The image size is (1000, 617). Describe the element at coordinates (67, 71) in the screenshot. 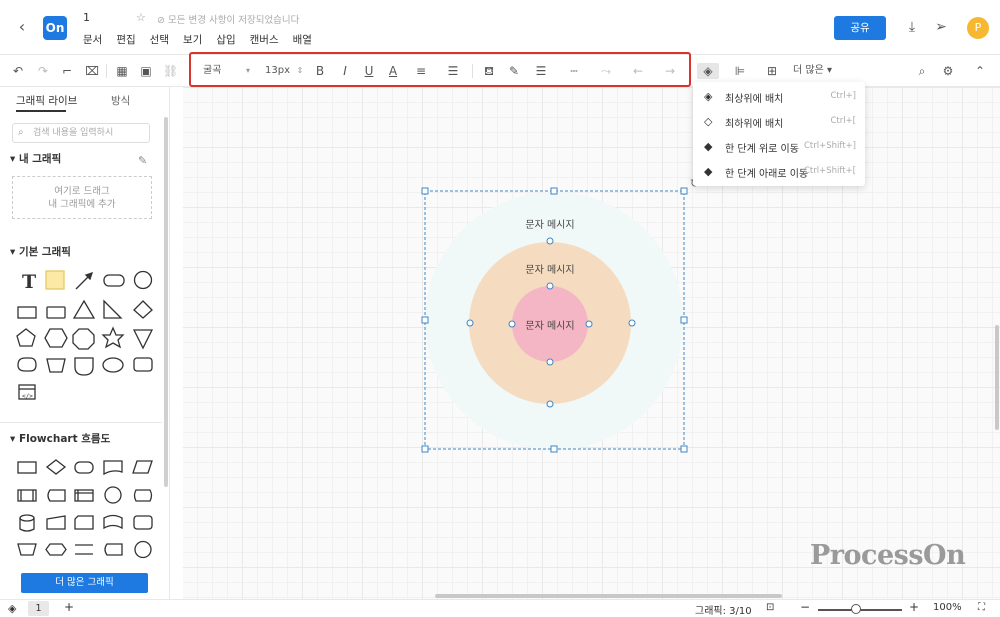

I see `format-painter-icon: ⌐` at that location.